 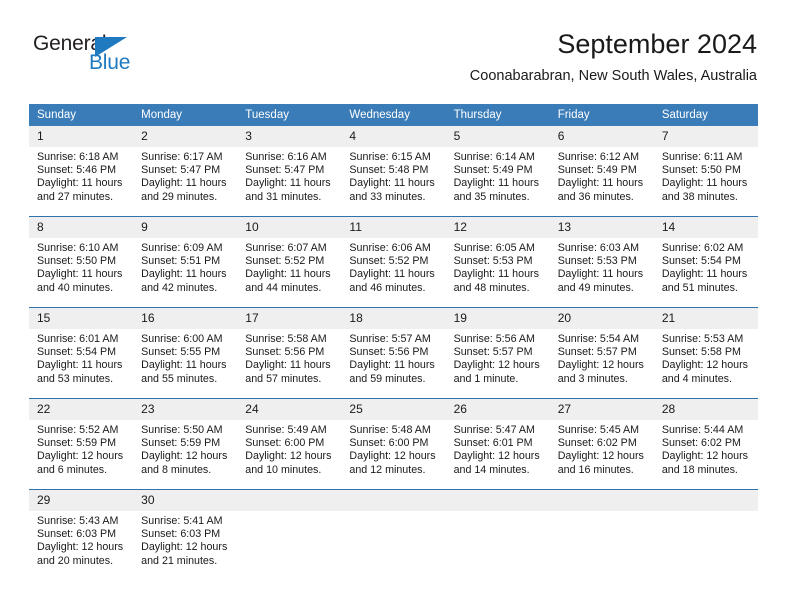 I want to click on daylight-text: Daylight: 11 hours and 49 minutes., so click(x=600, y=281).